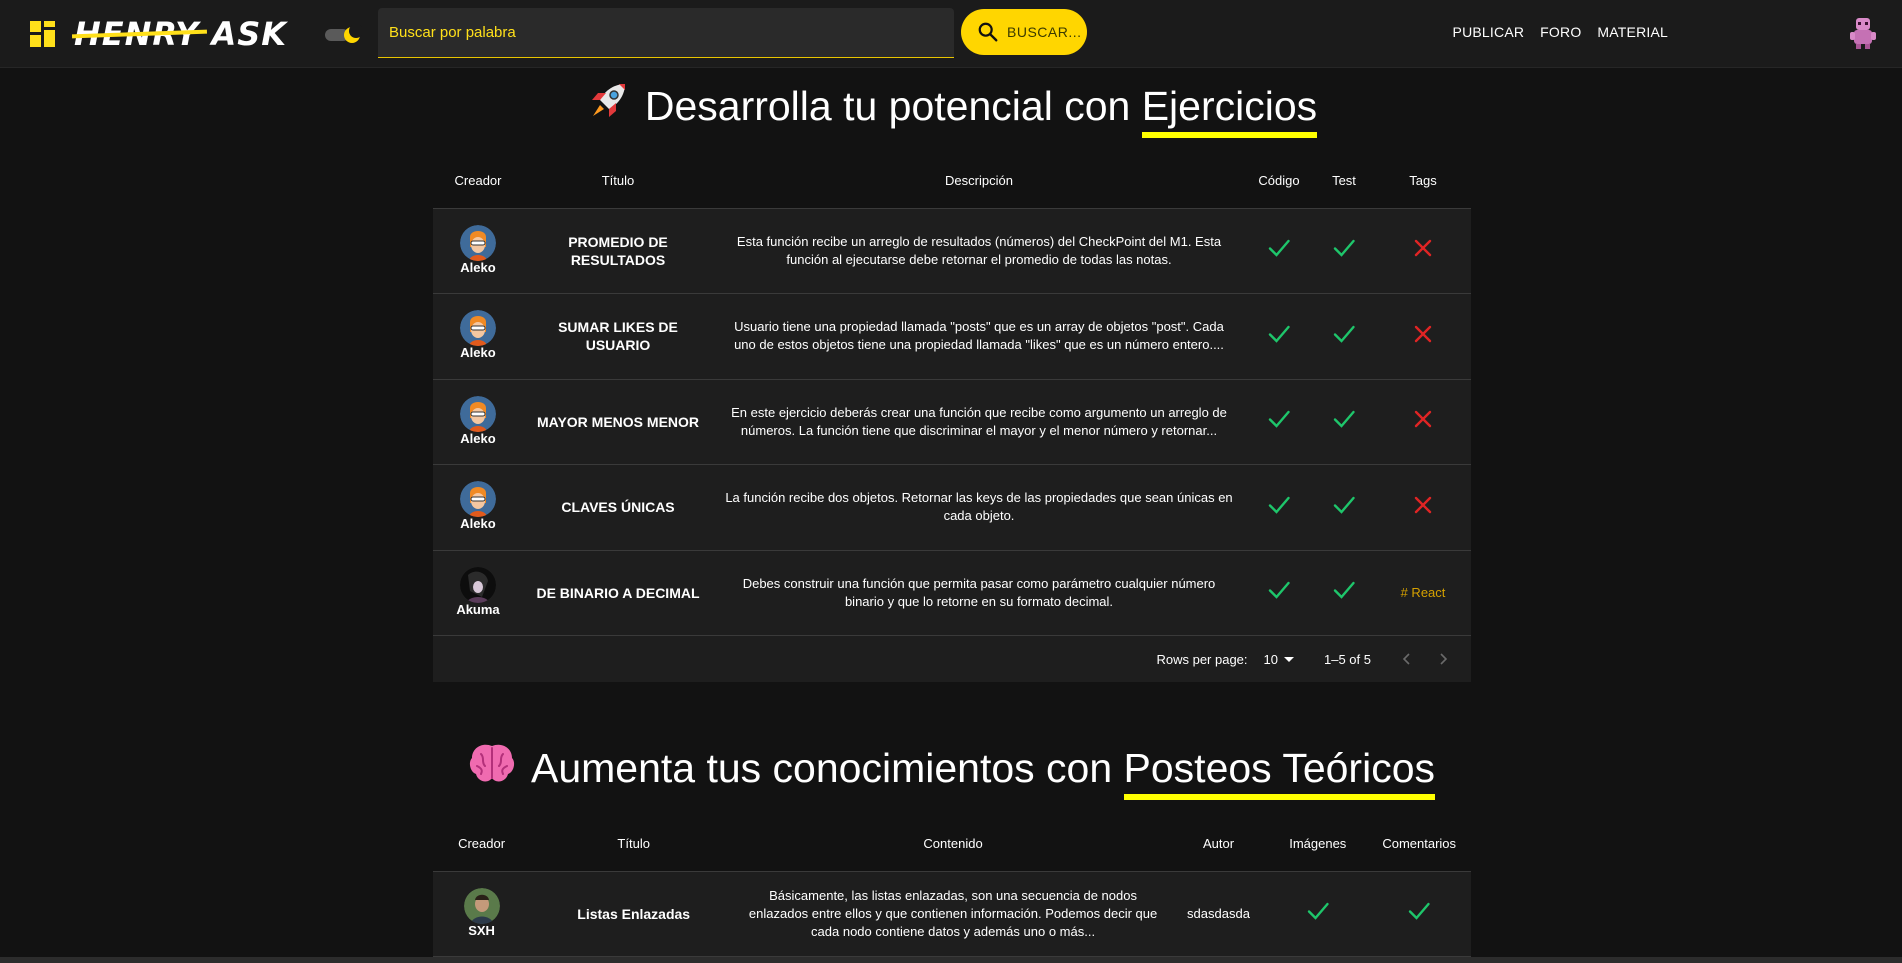 The width and height of the screenshot is (1902, 963). What do you see at coordinates (634, 914) in the screenshot?
I see `post-title: Listas Enlazadas` at bounding box center [634, 914].